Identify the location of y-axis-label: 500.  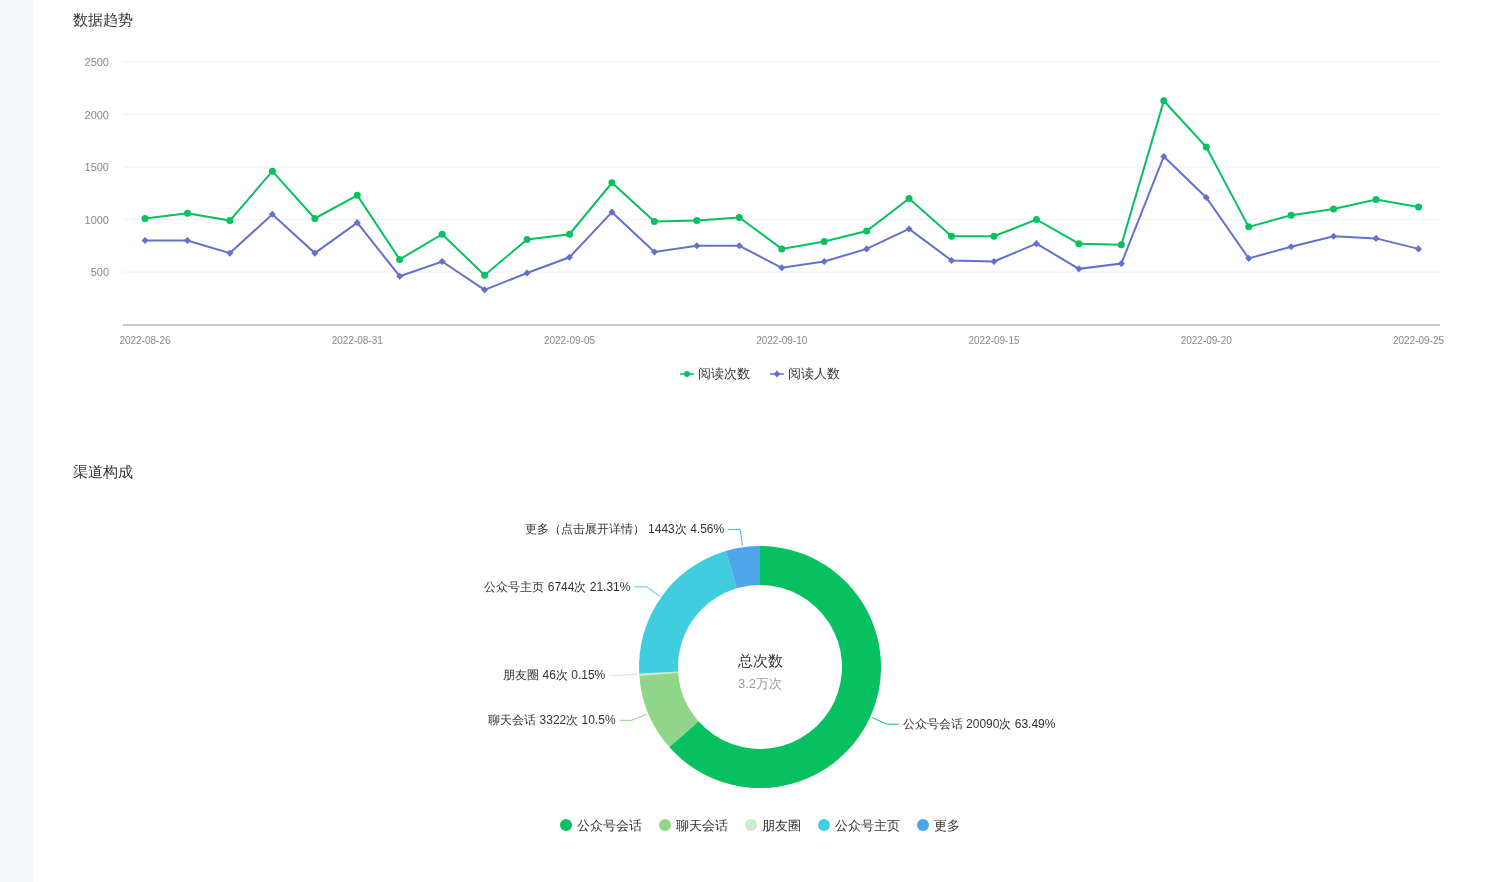
(99, 272).